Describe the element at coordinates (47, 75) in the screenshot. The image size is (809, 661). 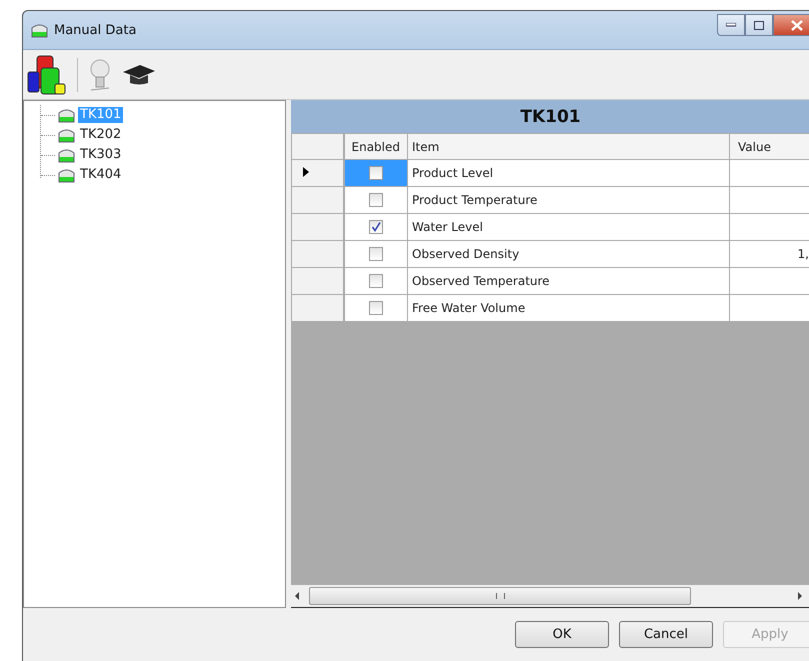
I see `containers-icon` at that location.